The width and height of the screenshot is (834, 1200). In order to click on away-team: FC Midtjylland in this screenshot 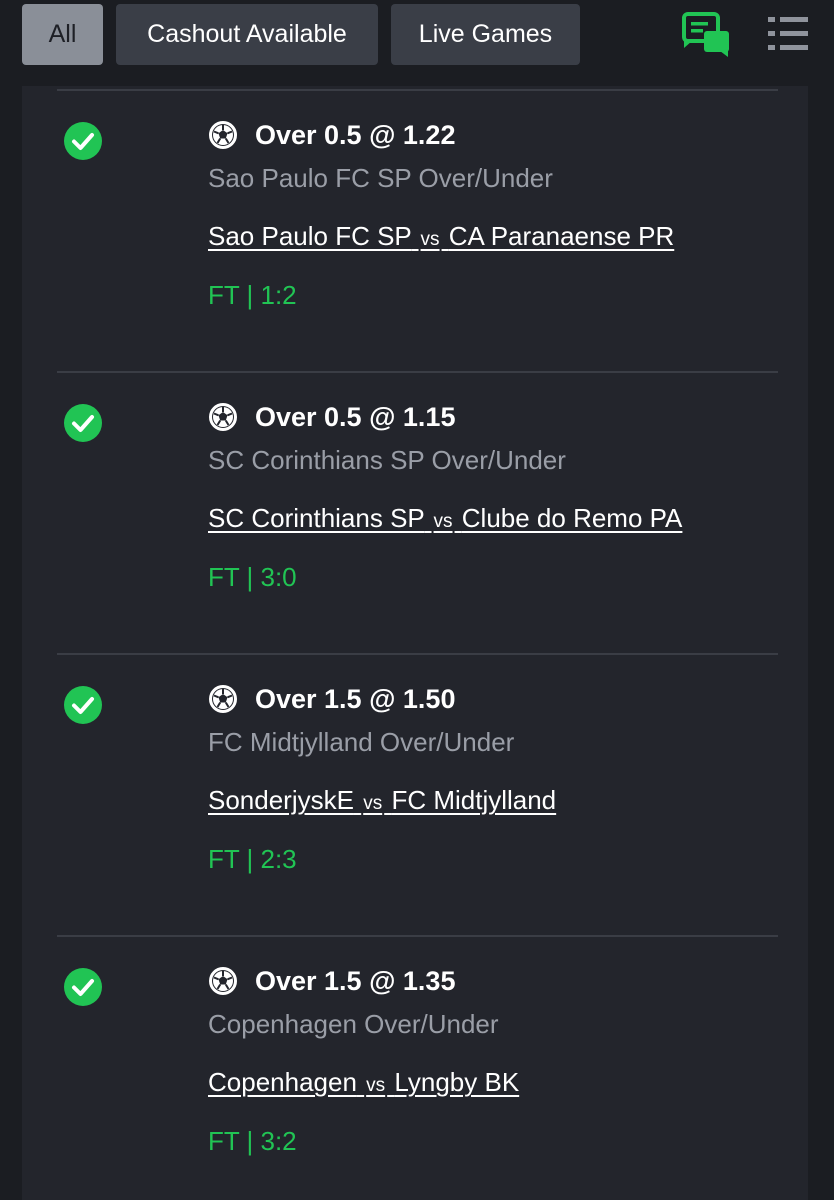, I will do `click(474, 800)`.